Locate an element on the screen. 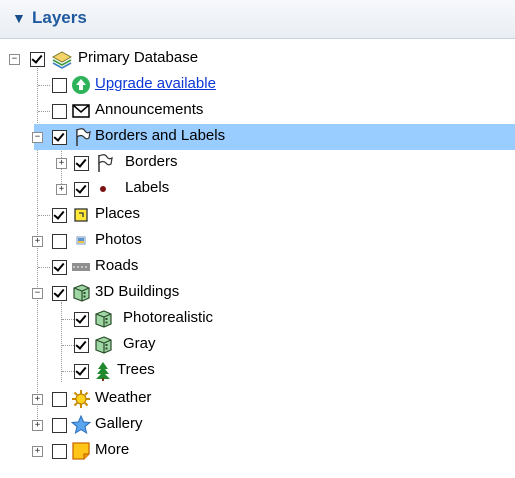 Image resolution: width=515 pixels, height=478 pixels. layer-label: Labels is located at coordinates (147, 187).